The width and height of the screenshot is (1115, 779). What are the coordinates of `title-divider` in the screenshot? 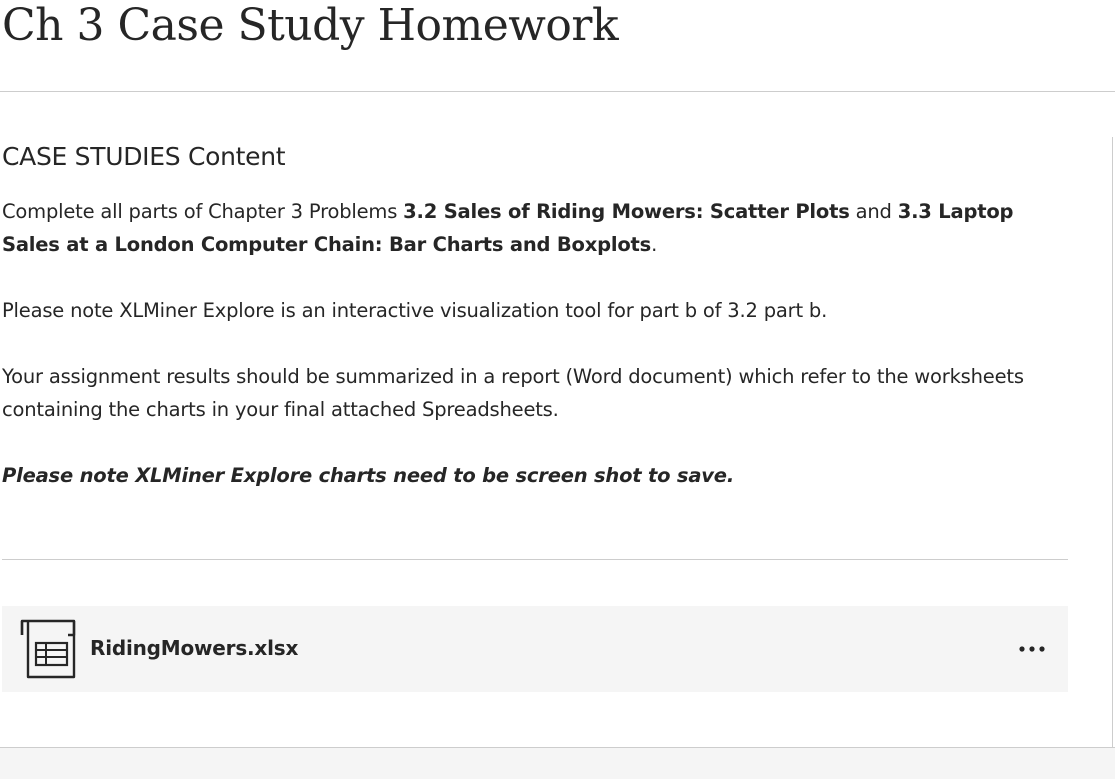 It's located at (557, 91).